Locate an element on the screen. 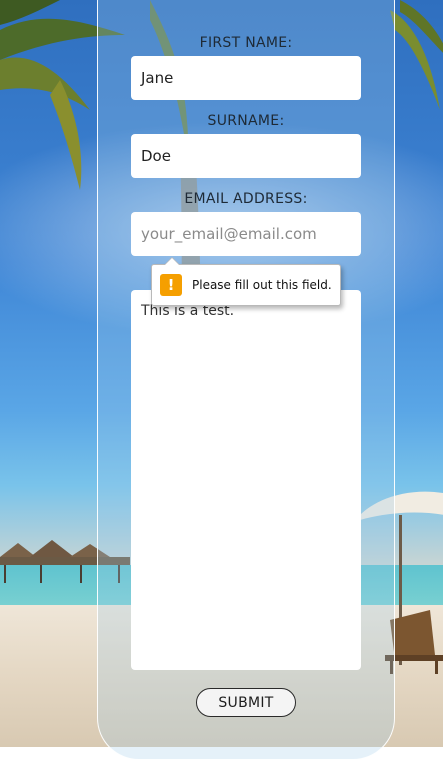  surname-label: SURNAME: is located at coordinates (246, 121).